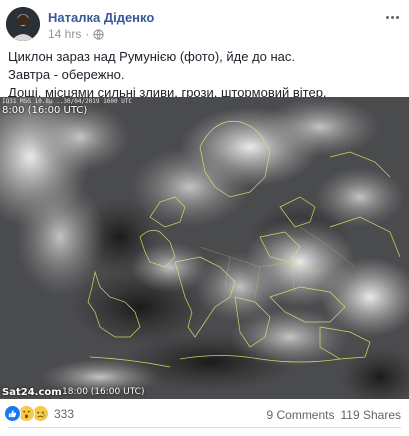 The height and width of the screenshot is (436, 409). What do you see at coordinates (204, 427) in the screenshot?
I see `footer-divider` at bounding box center [204, 427].